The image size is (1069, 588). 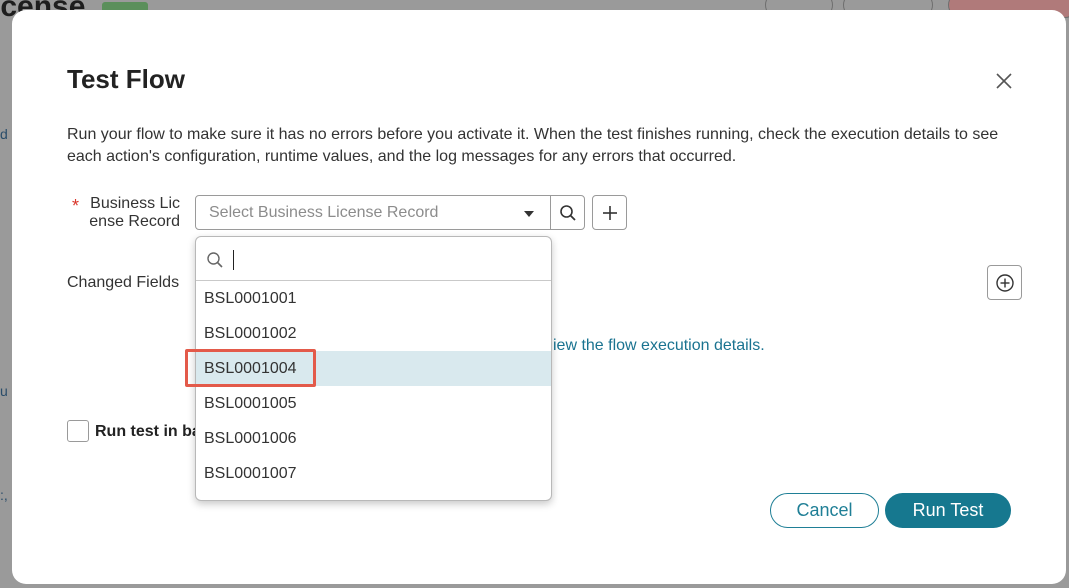 I want to click on close-icon, so click(x=1004, y=81).